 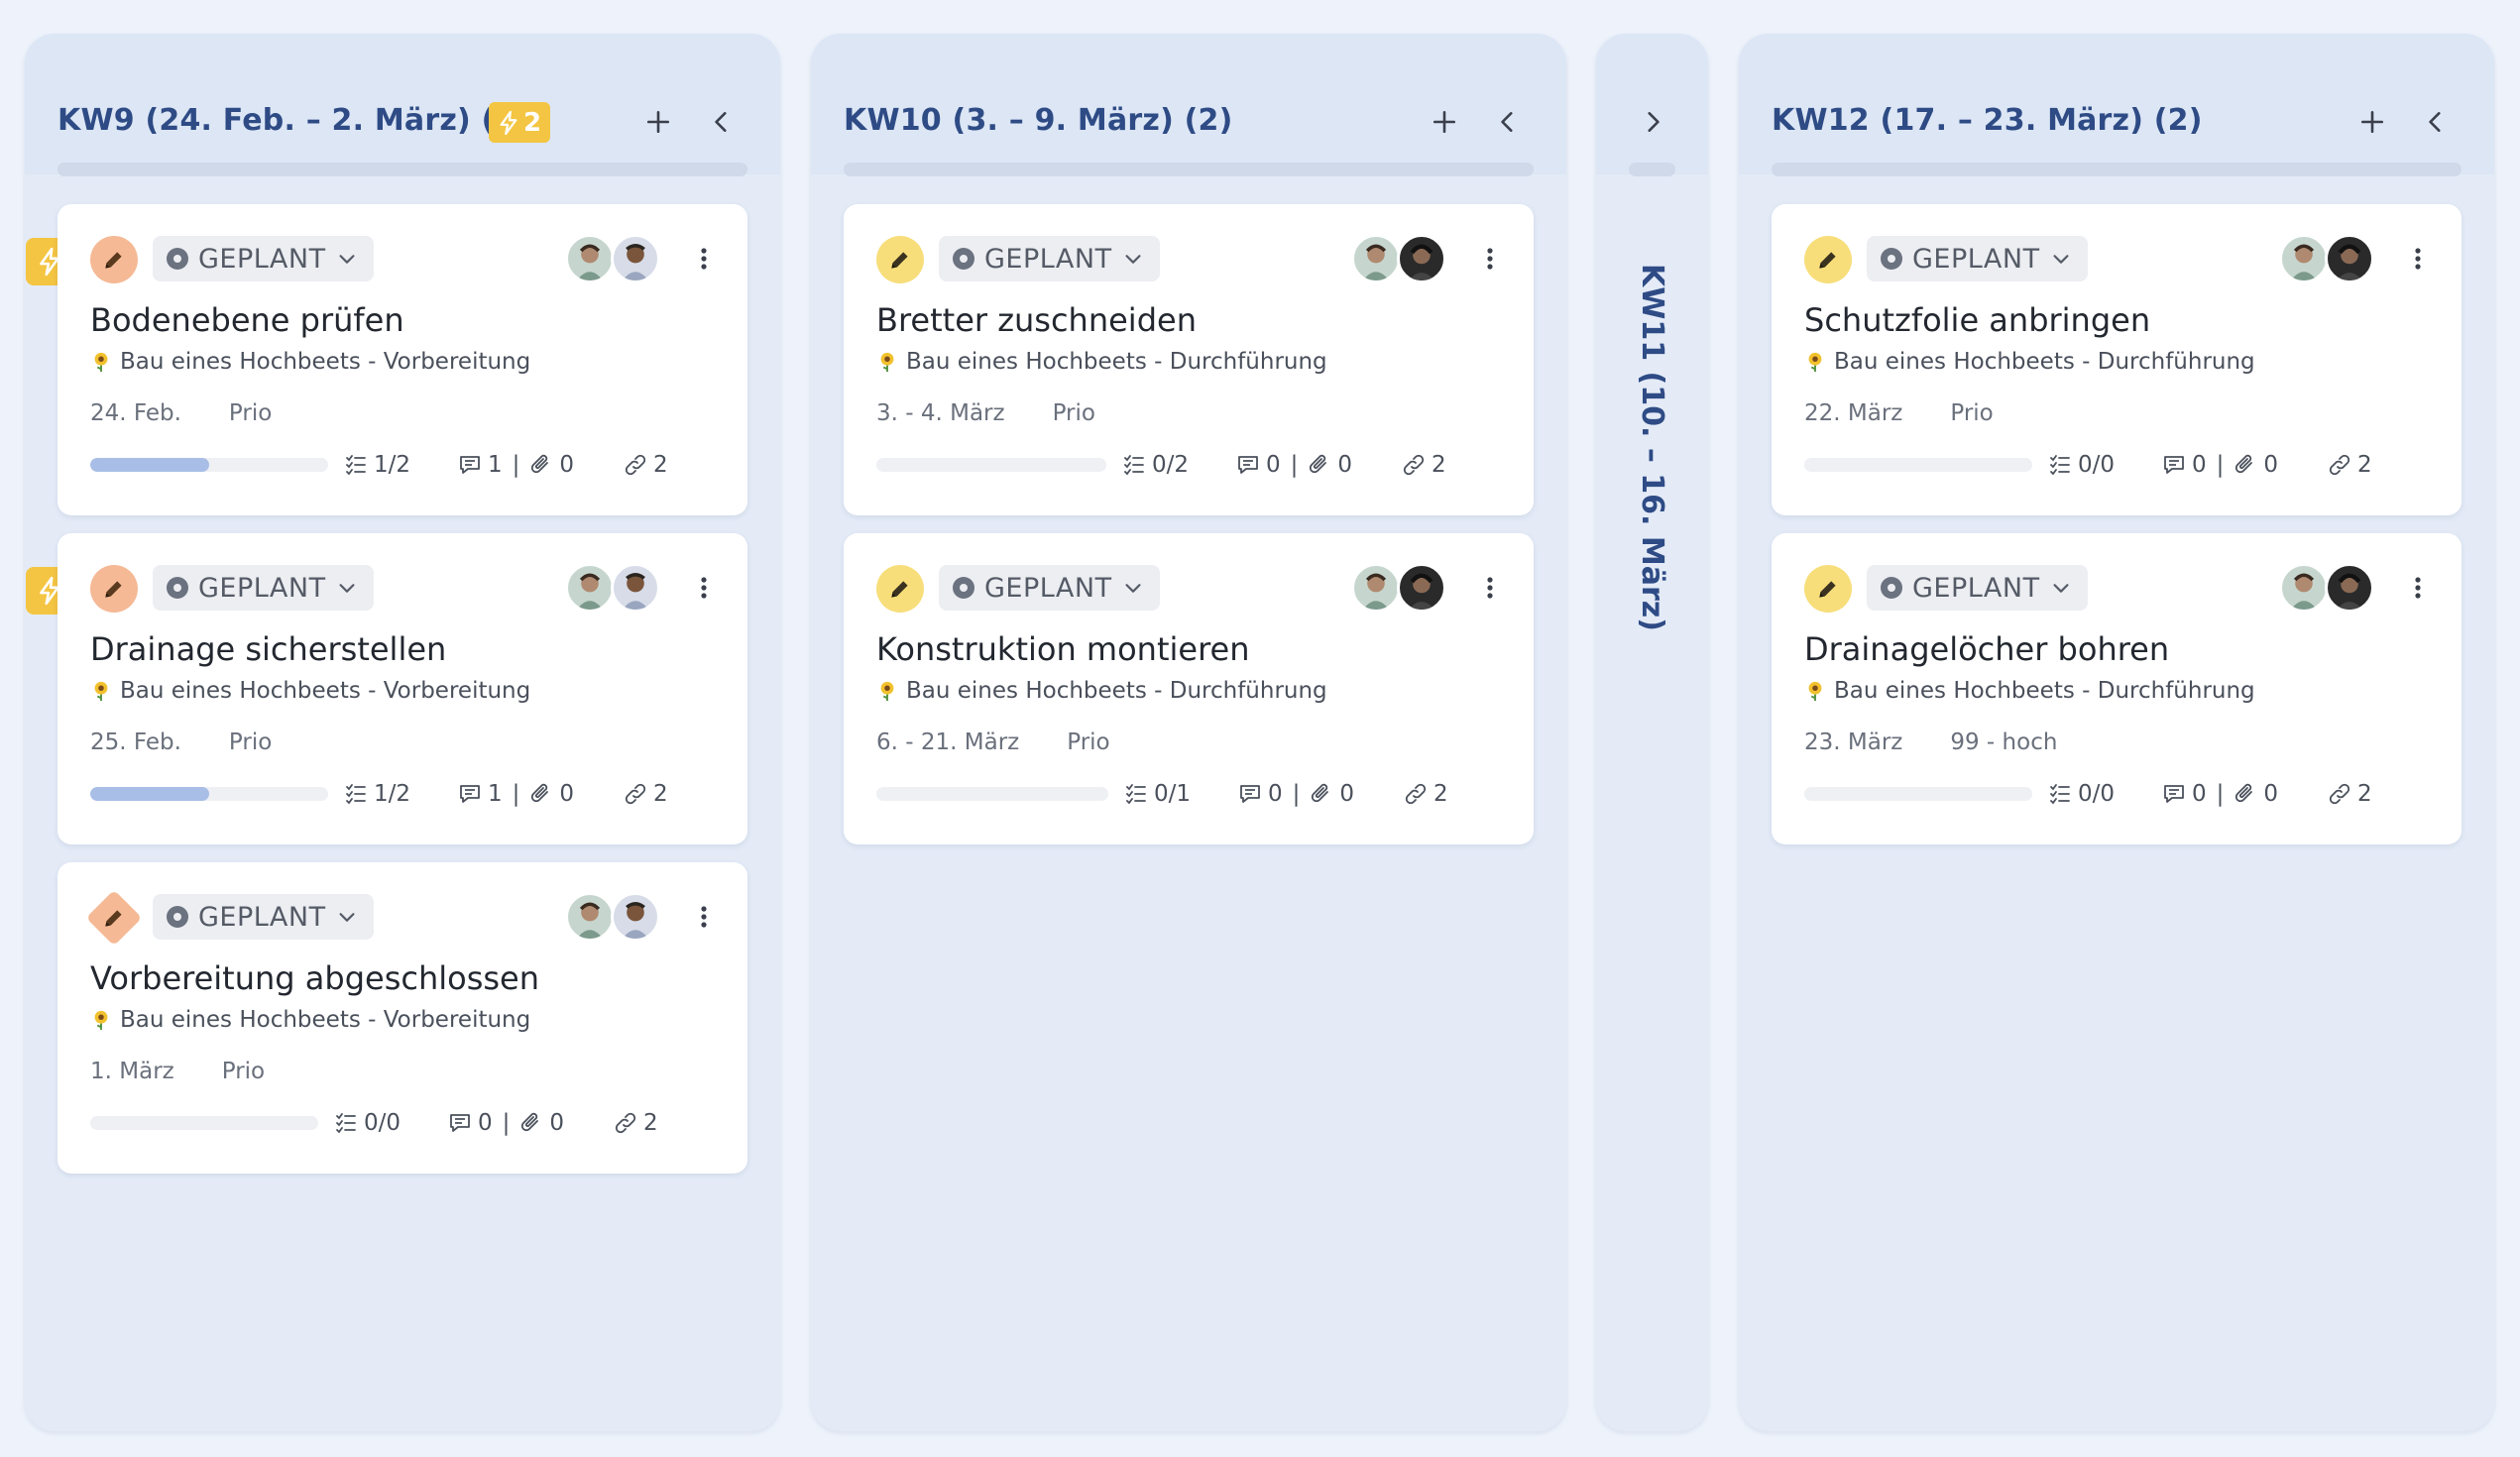 What do you see at coordinates (1157, 794) in the screenshot?
I see `checklist-count: 0/1` at bounding box center [1157, 794].